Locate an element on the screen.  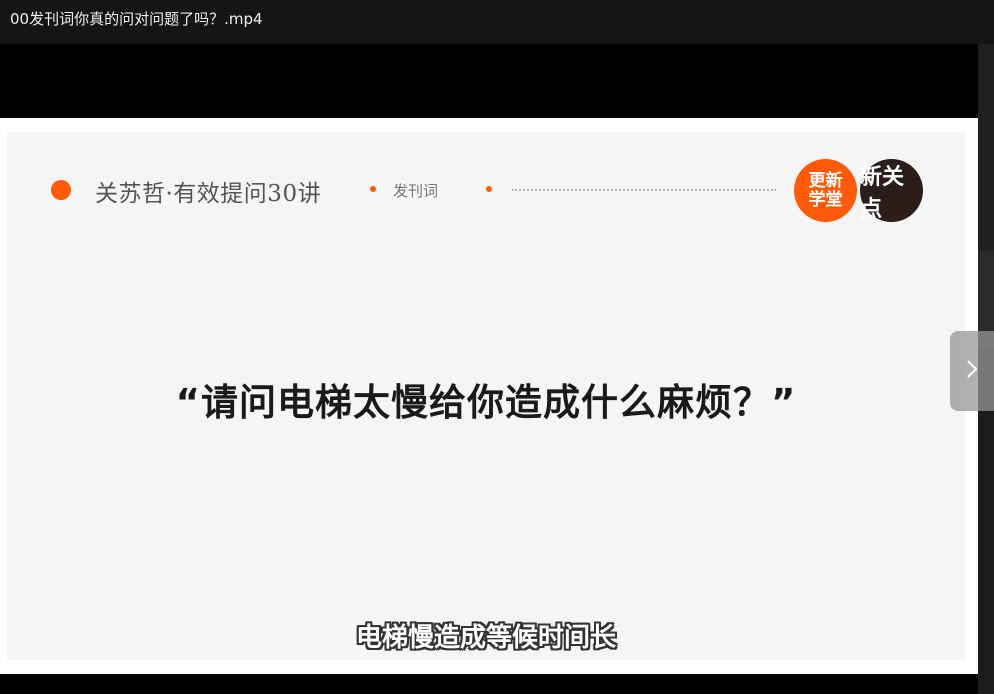
chevron-right-icon is located at coordinates (972, 371).